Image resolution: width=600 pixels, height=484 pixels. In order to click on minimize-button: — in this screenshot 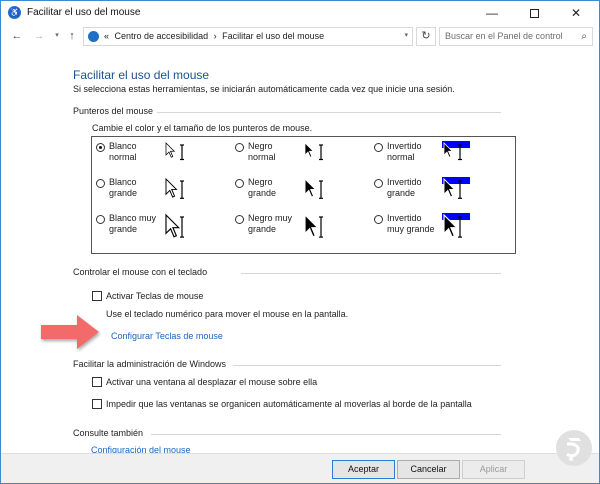, I will do `click(492, 13)`.